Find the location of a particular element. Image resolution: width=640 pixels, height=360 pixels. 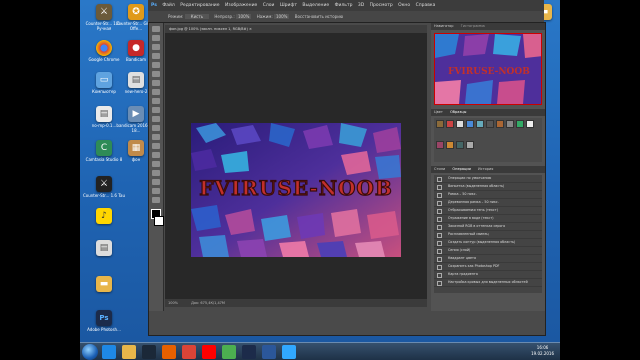

pressure-label: Нажим: is located at coordinates (264, 16).